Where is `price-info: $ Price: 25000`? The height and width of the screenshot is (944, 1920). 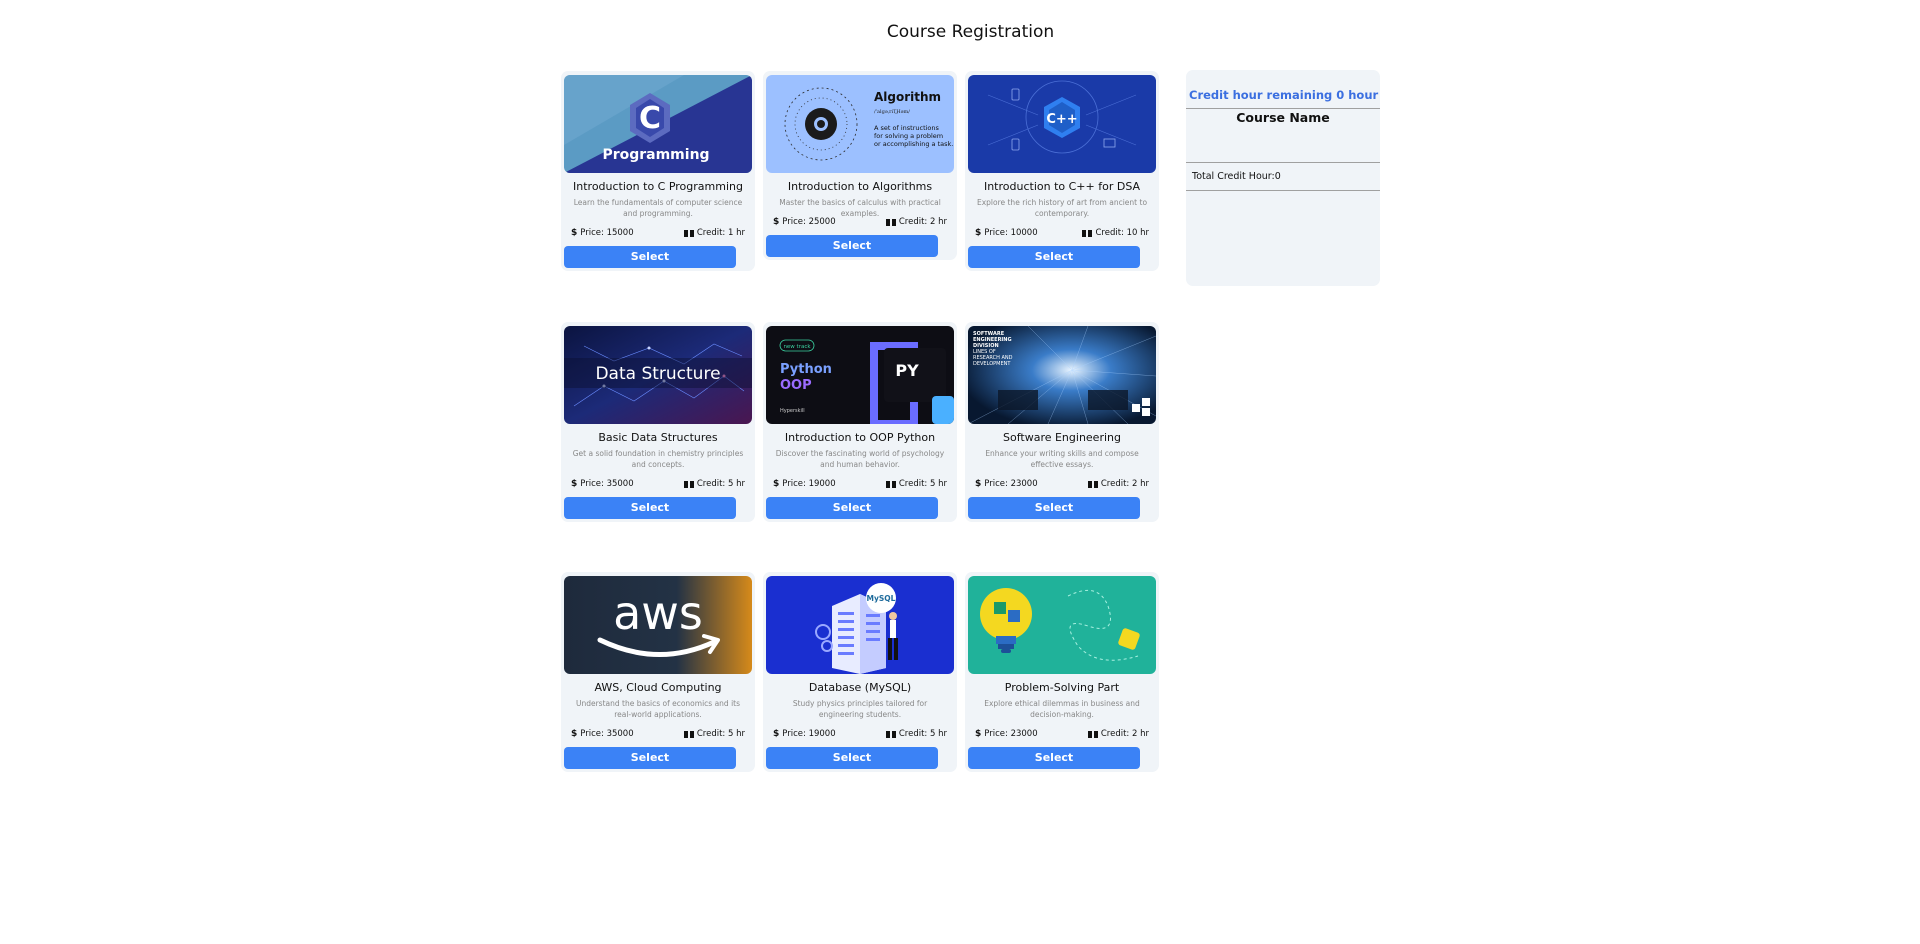
price-info: $ Price: 25000 is located at coordinates (804, 222).